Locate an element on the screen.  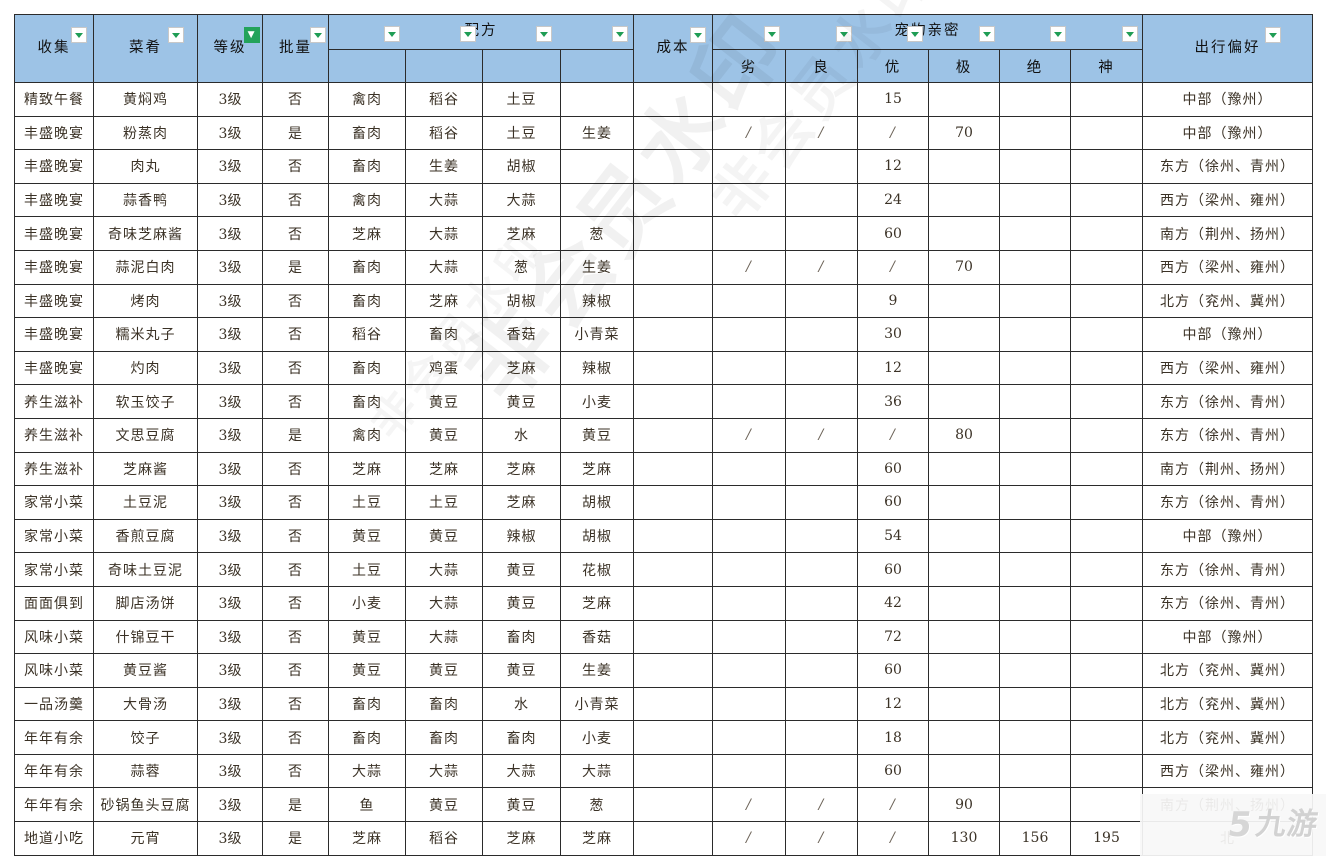
table-row: 养生滋补 软玉饺子 3级否畜肉 黄豆 黄豆 小麦 36 东方（徐州、青州） is located at coordinates (663, 401).